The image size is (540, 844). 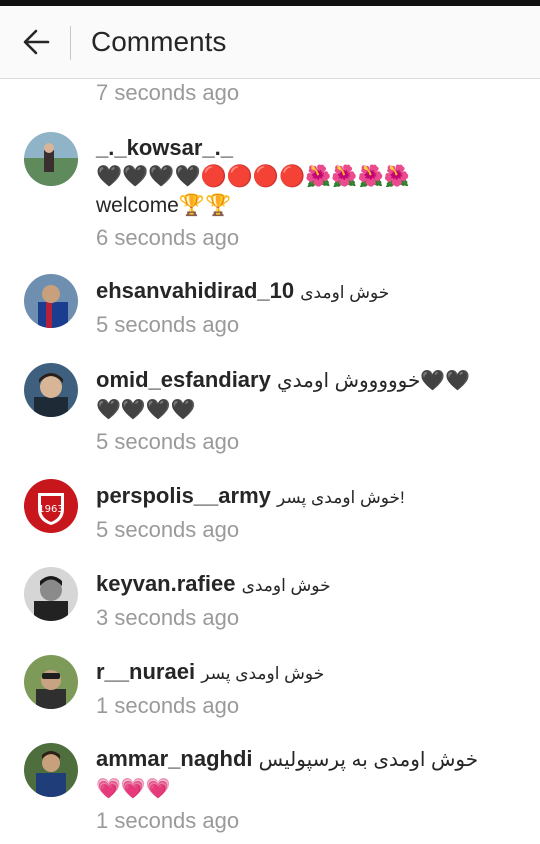 I want to click on comment-text: 🖤🖤🖤🖤🔴🔴🔴🔴🌺🌺🌺🌺welcome🏆🏆, so click(x=253, y=191).